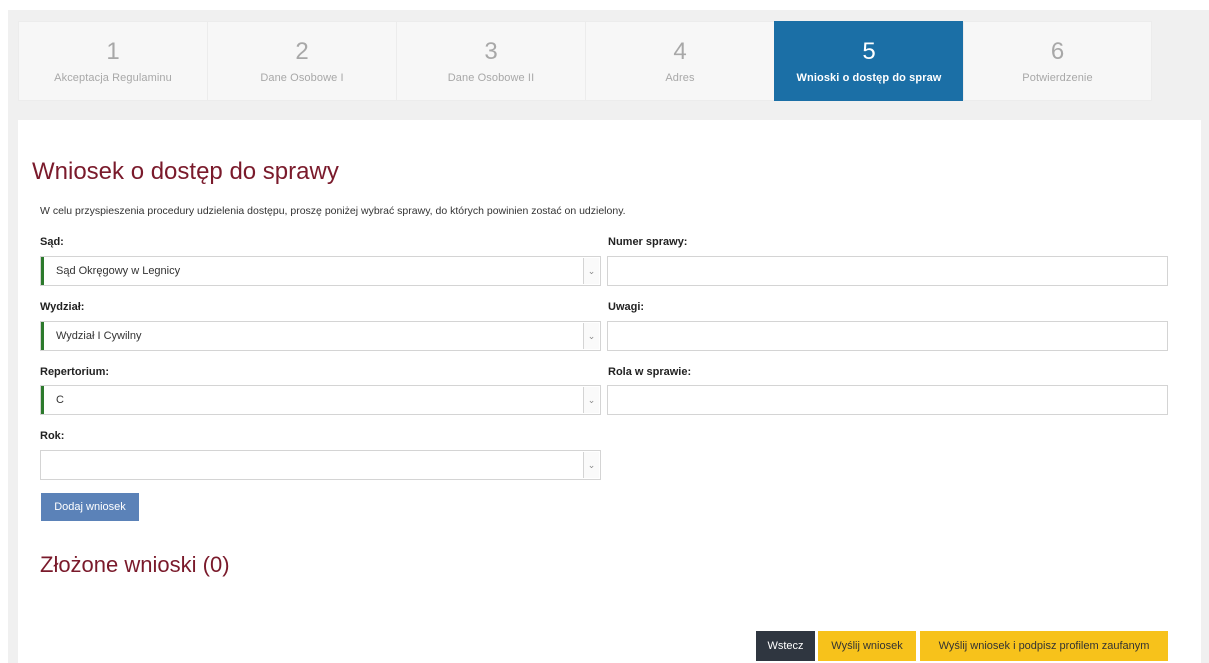 This screenshot has height=663, width=1209. I want to click on uwagi-input, so click(887, 336).